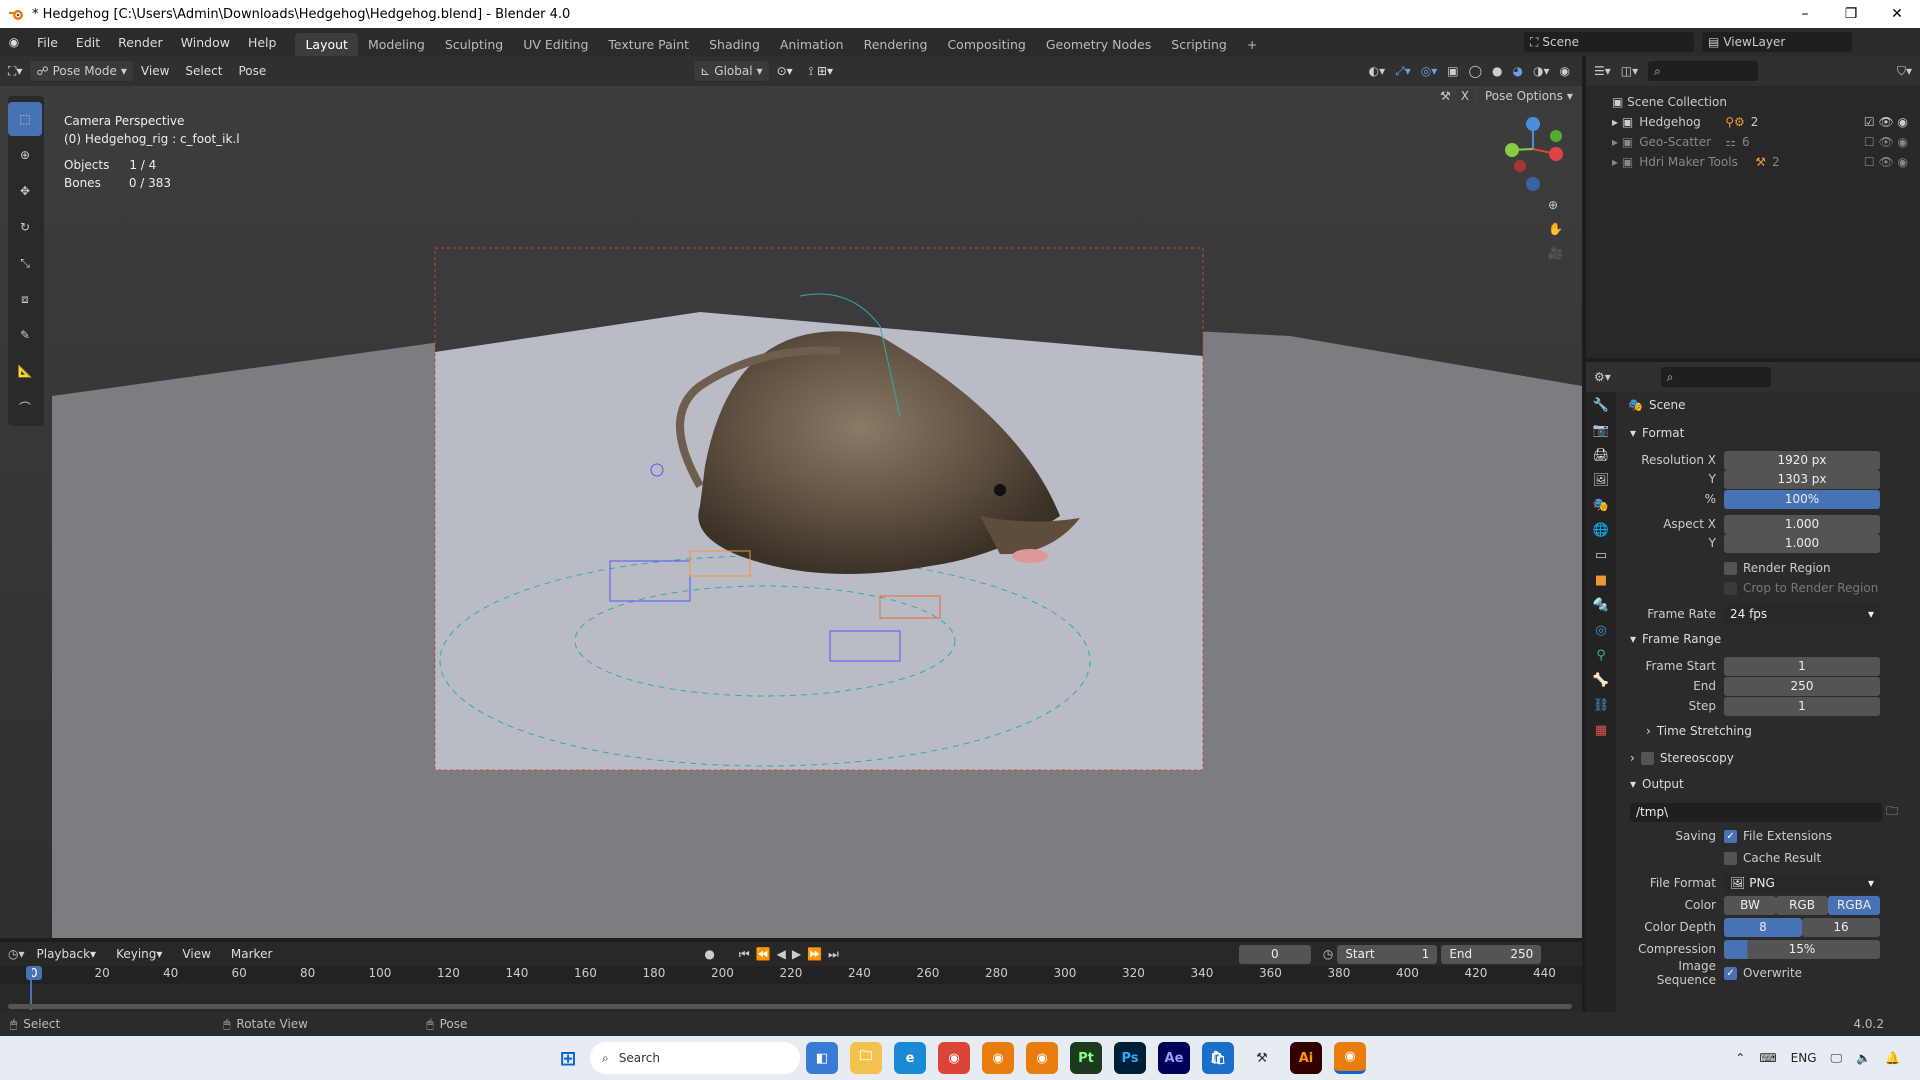  What do you see at coordinates (812, 44) in the screenshot?
I see `tab-animation: Animation` at bounding box center [812, 44].